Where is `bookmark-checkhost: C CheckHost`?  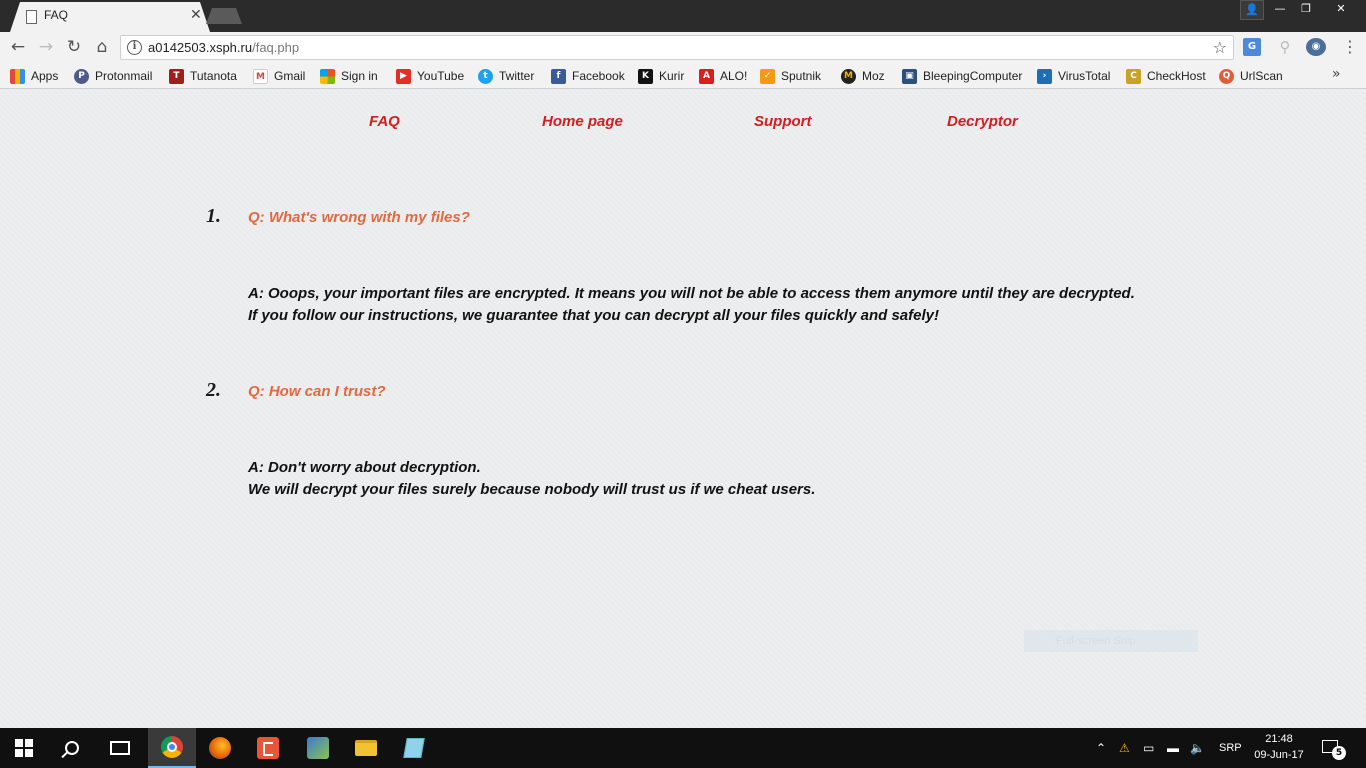 bookmark-checkhost: C CheckHost is located at coordinates (1166, 76).